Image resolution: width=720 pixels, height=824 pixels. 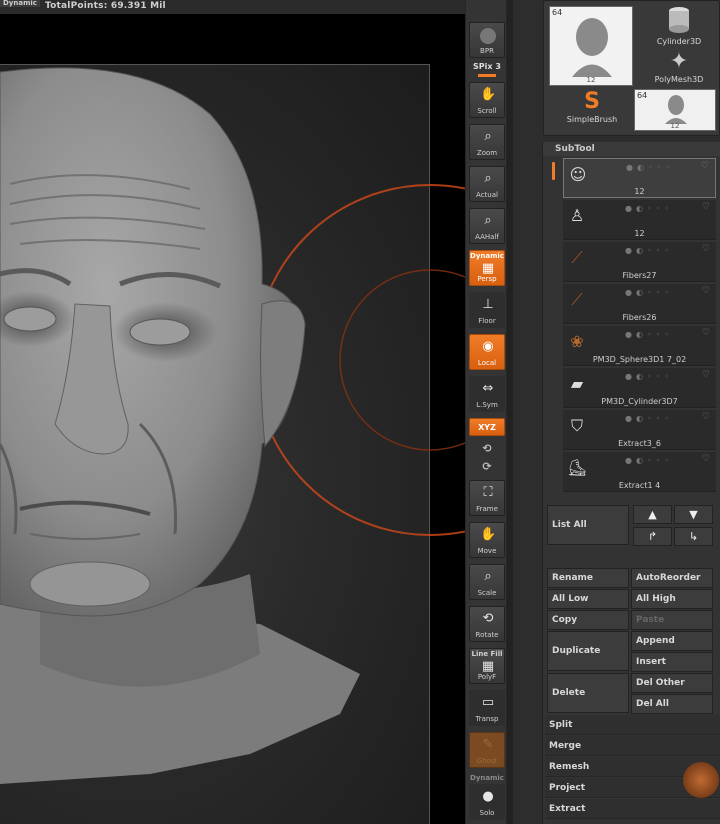 I want to click on rotate-button: ⟲ Rotate, so click(x=487, y=624).